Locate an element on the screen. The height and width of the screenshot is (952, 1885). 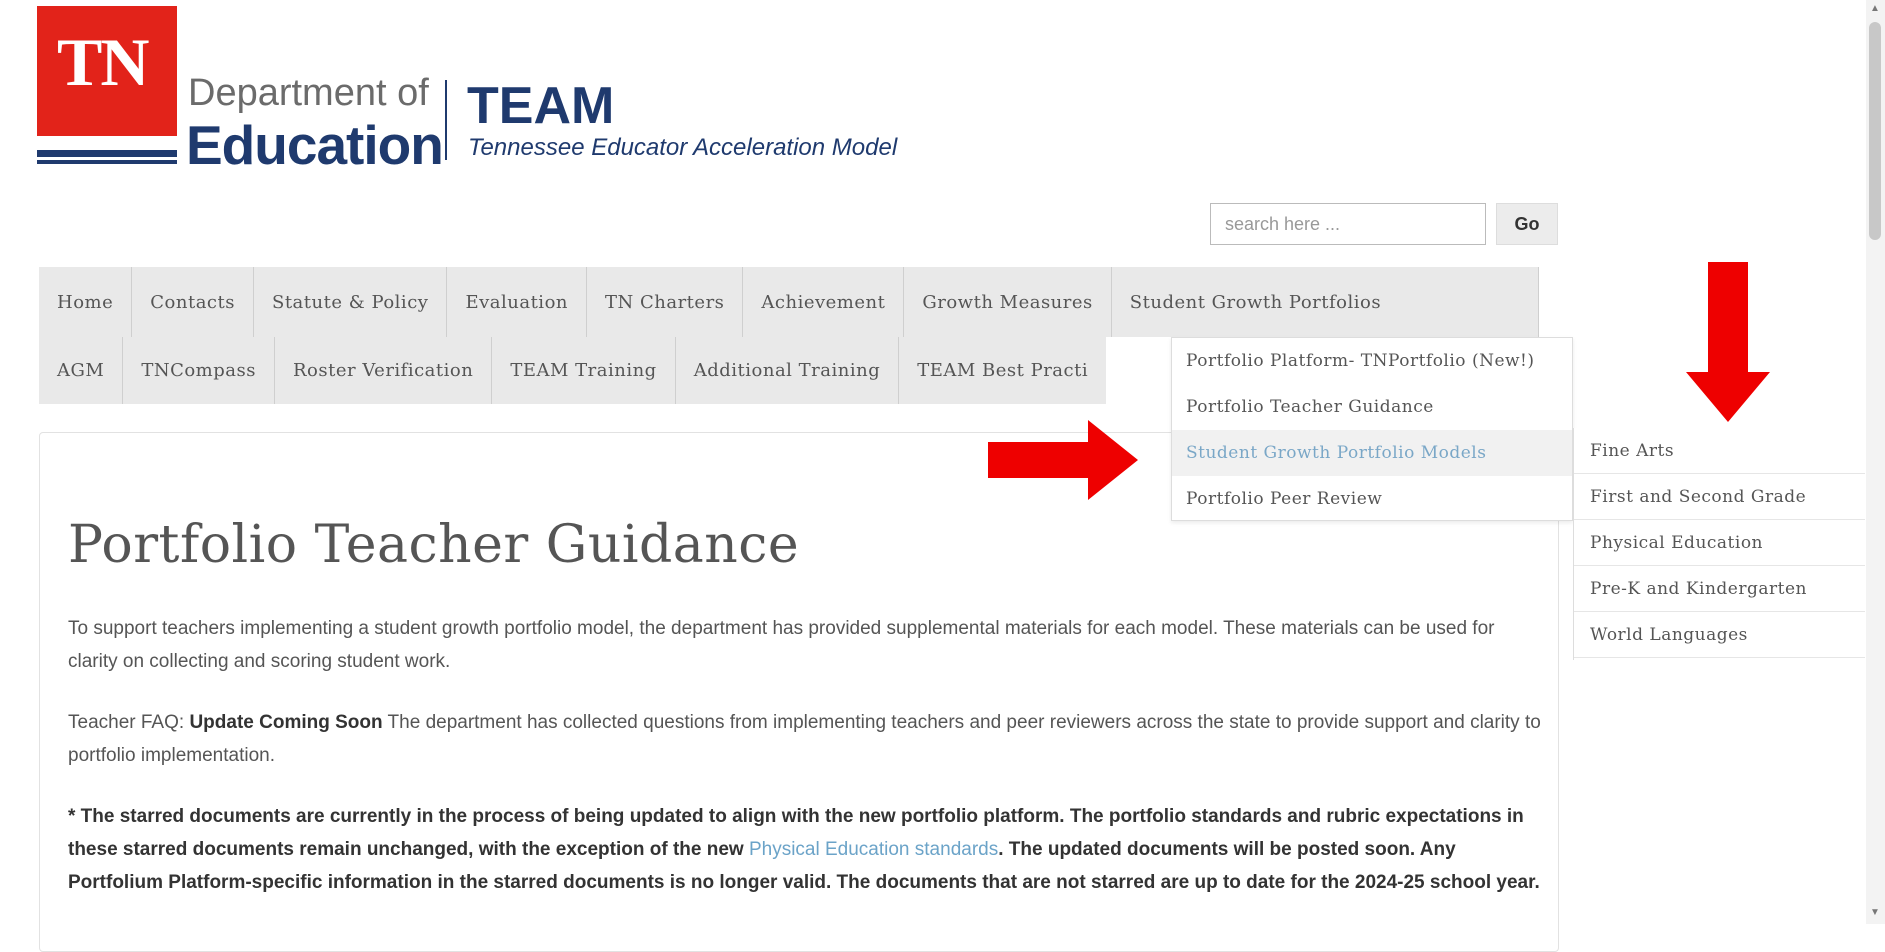
search-input is located at coordinates (1348, 224).